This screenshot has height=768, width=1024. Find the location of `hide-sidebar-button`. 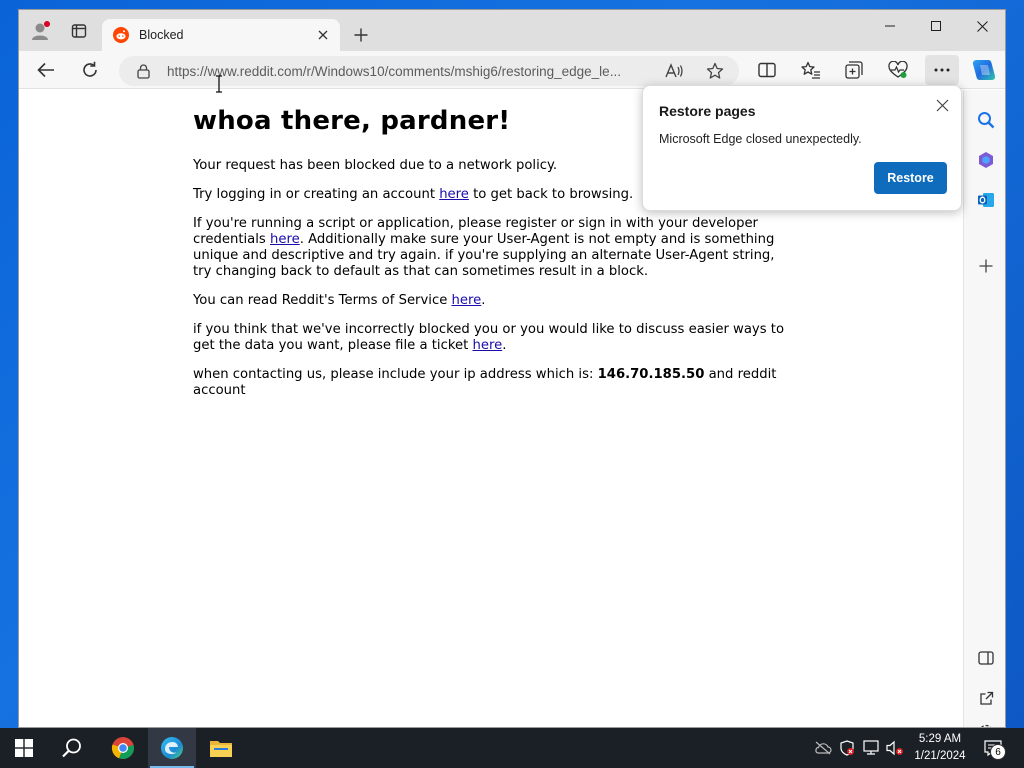

hide-sidebar-button is located at coordinates (986, 658).